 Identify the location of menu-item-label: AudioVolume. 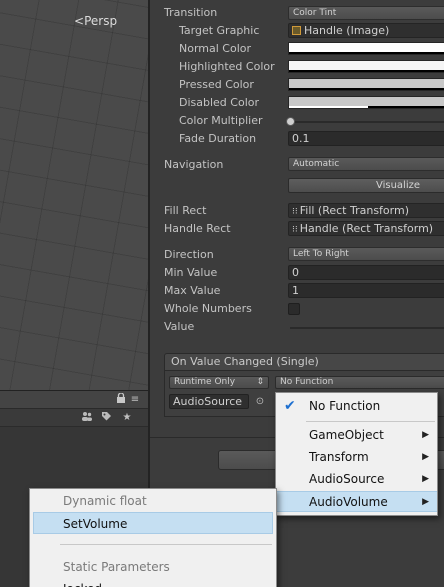
(348, 502).